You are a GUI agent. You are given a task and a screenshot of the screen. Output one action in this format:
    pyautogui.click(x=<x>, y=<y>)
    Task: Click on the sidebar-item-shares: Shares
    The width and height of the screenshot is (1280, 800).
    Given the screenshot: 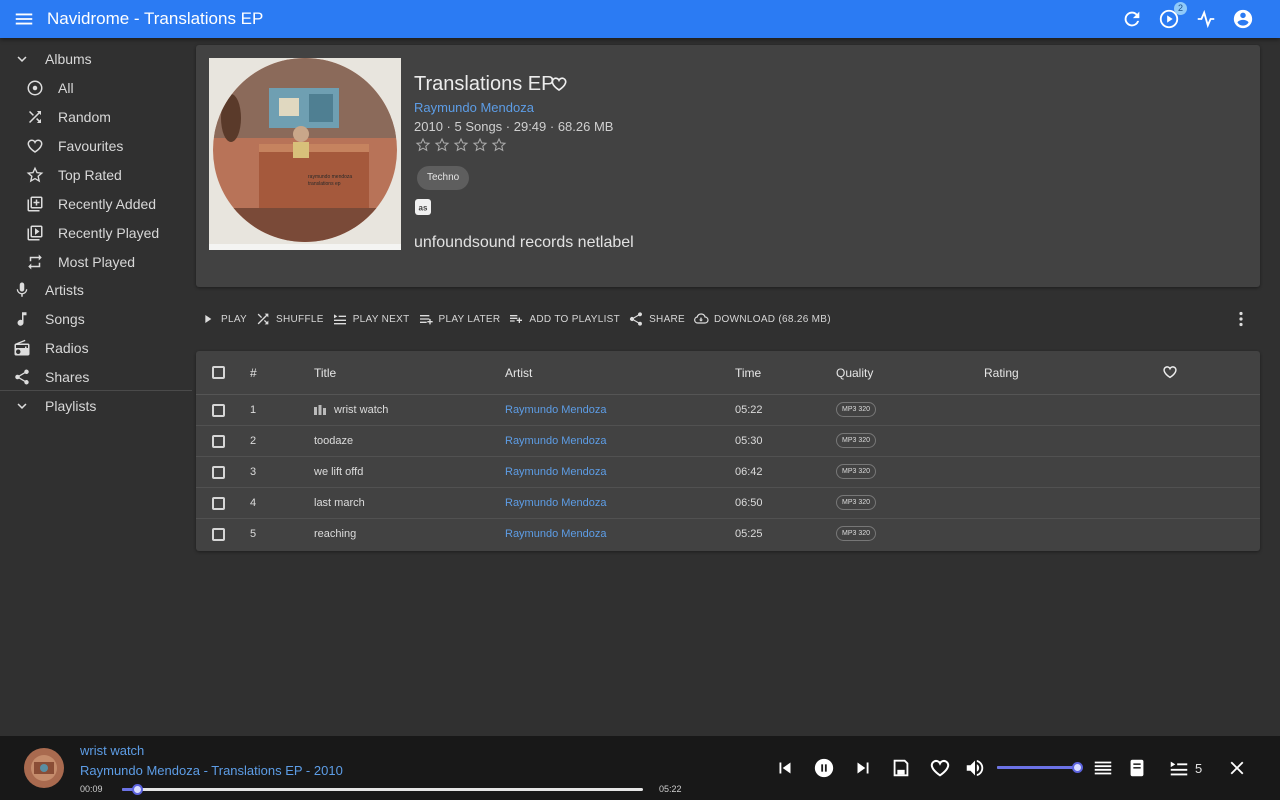 What is the action you would take?
    pyautogui.click(x=96, y=377)
    